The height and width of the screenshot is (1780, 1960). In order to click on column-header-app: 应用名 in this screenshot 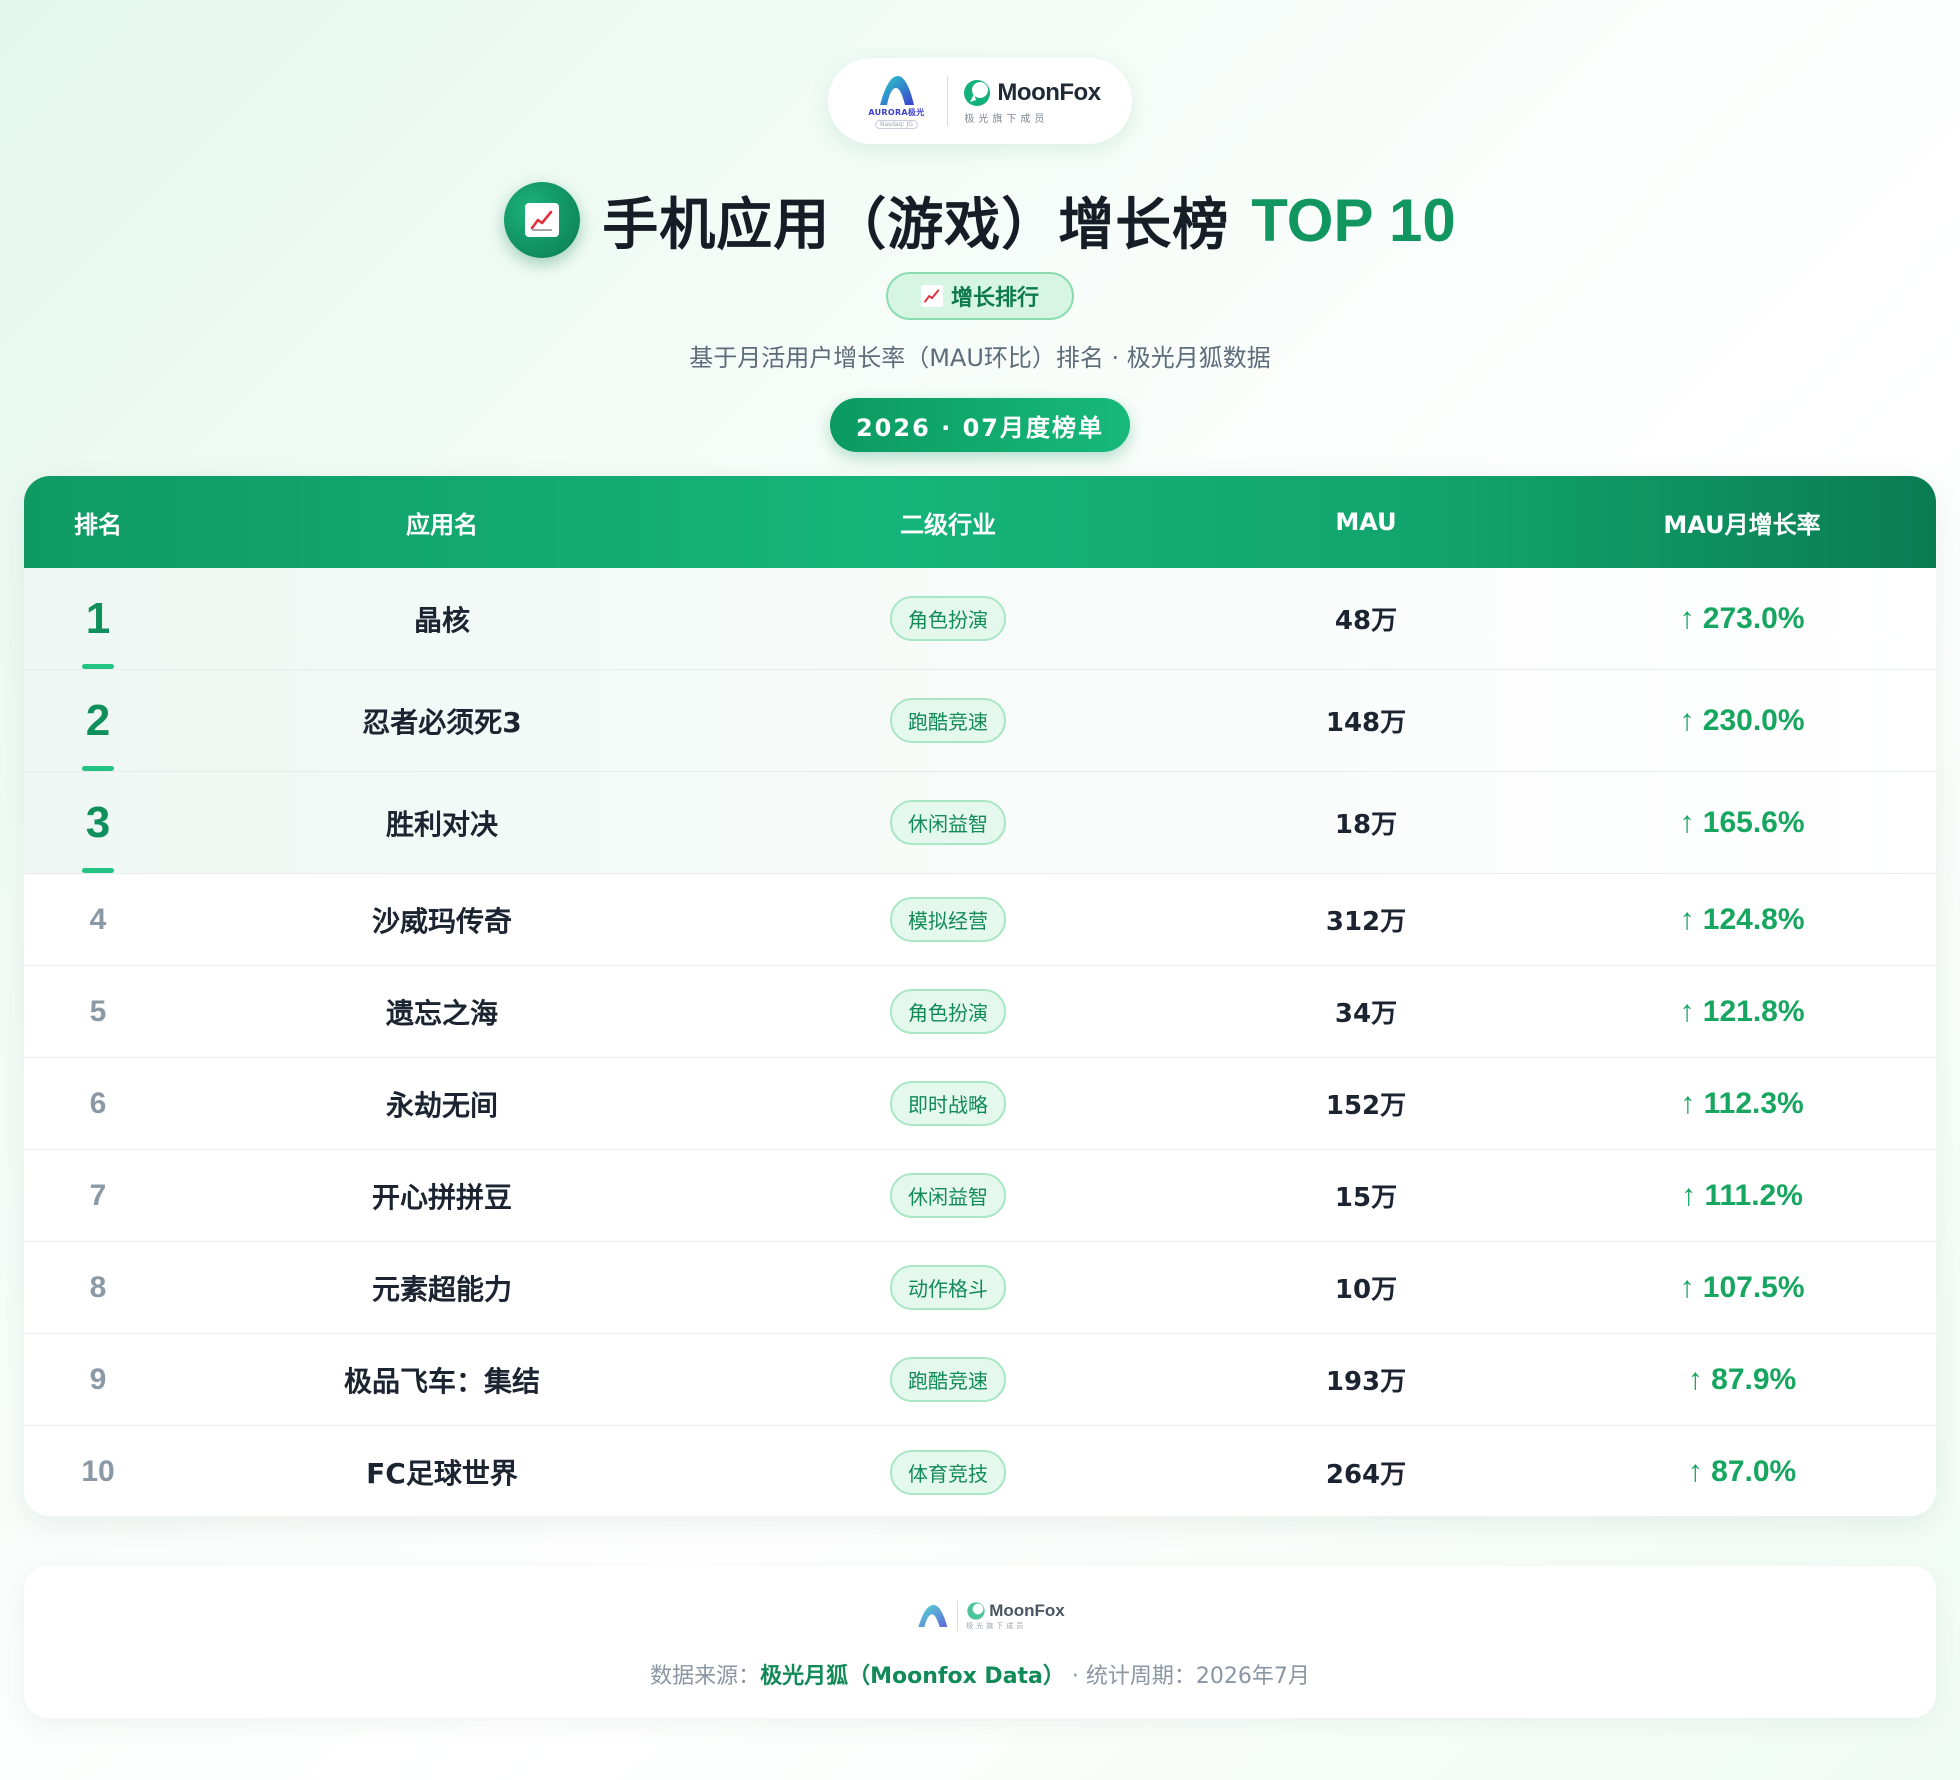, I will do `click(442, 524)`.